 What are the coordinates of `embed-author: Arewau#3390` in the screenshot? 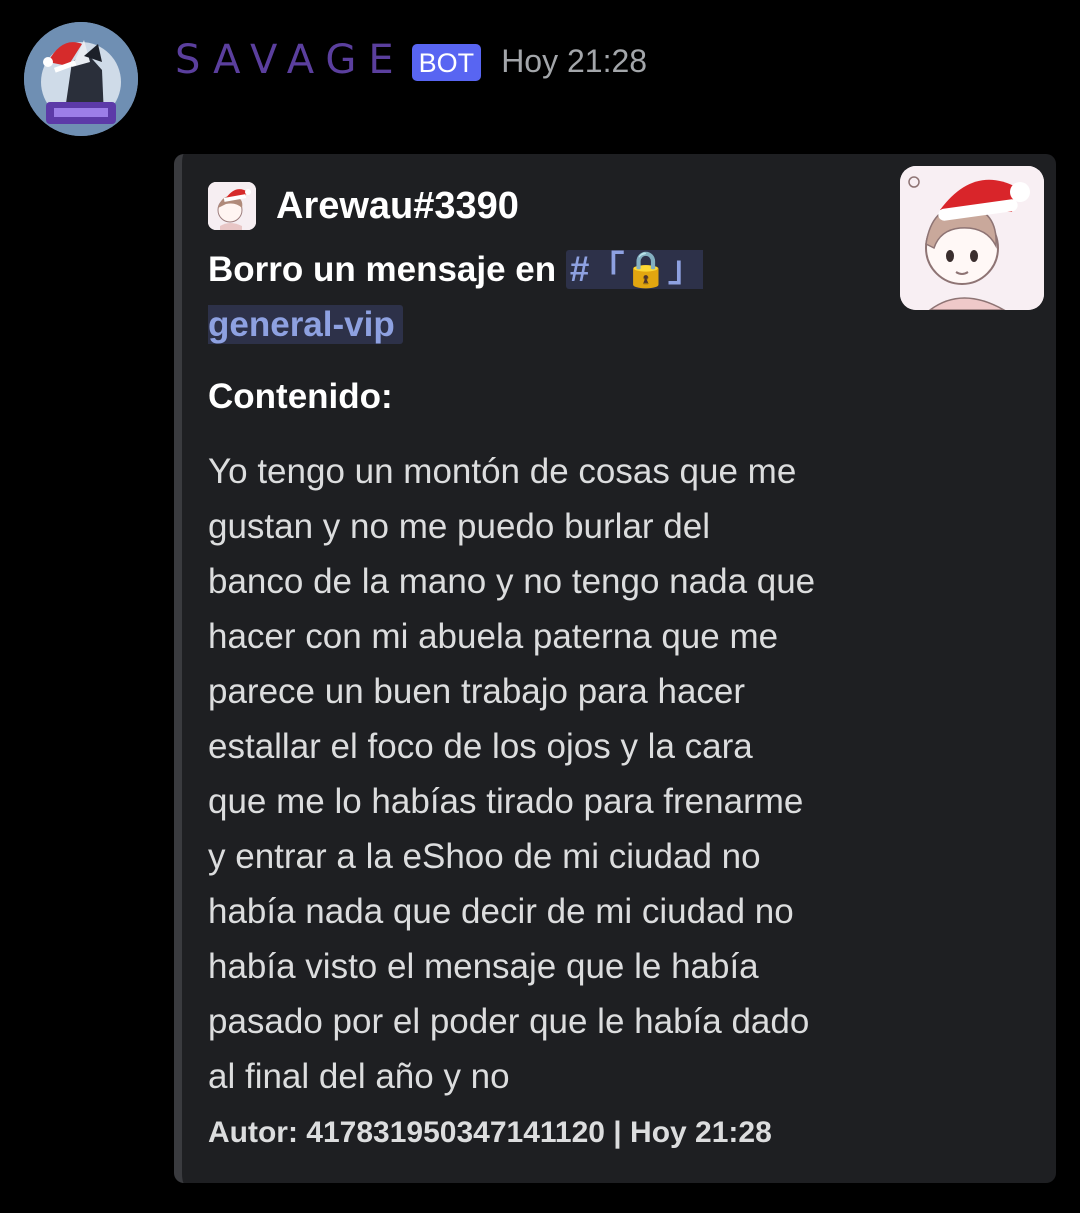 It's located at (363, 206).